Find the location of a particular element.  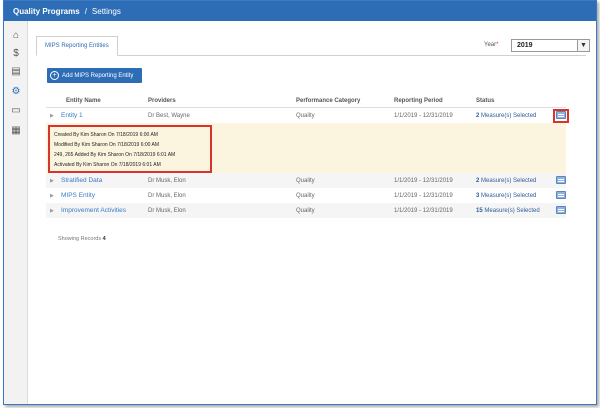

entity-name-link: Improvement Activities is located at coordinates (93, 210).